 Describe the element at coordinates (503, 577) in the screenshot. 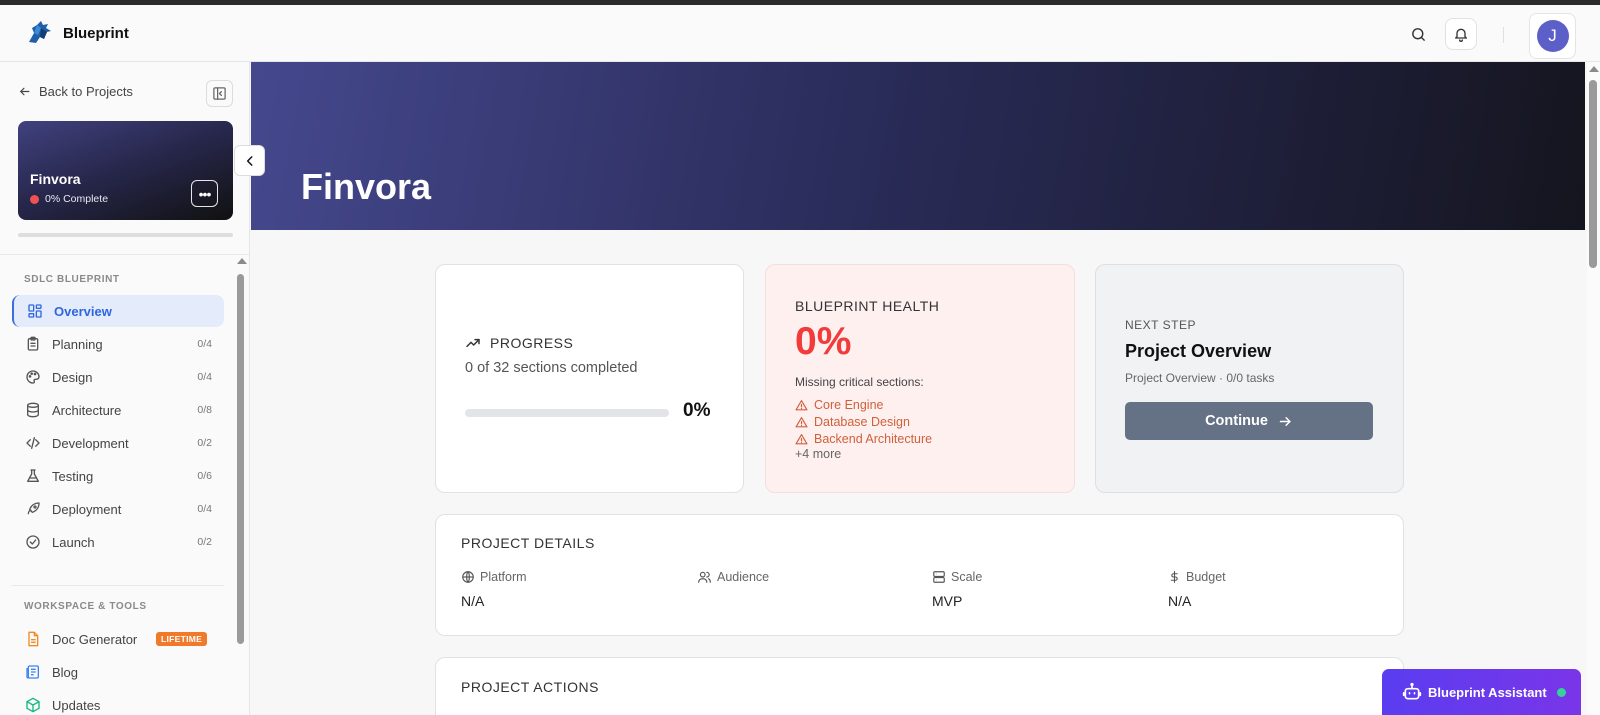

I see `detail-label: Platform` at that location.